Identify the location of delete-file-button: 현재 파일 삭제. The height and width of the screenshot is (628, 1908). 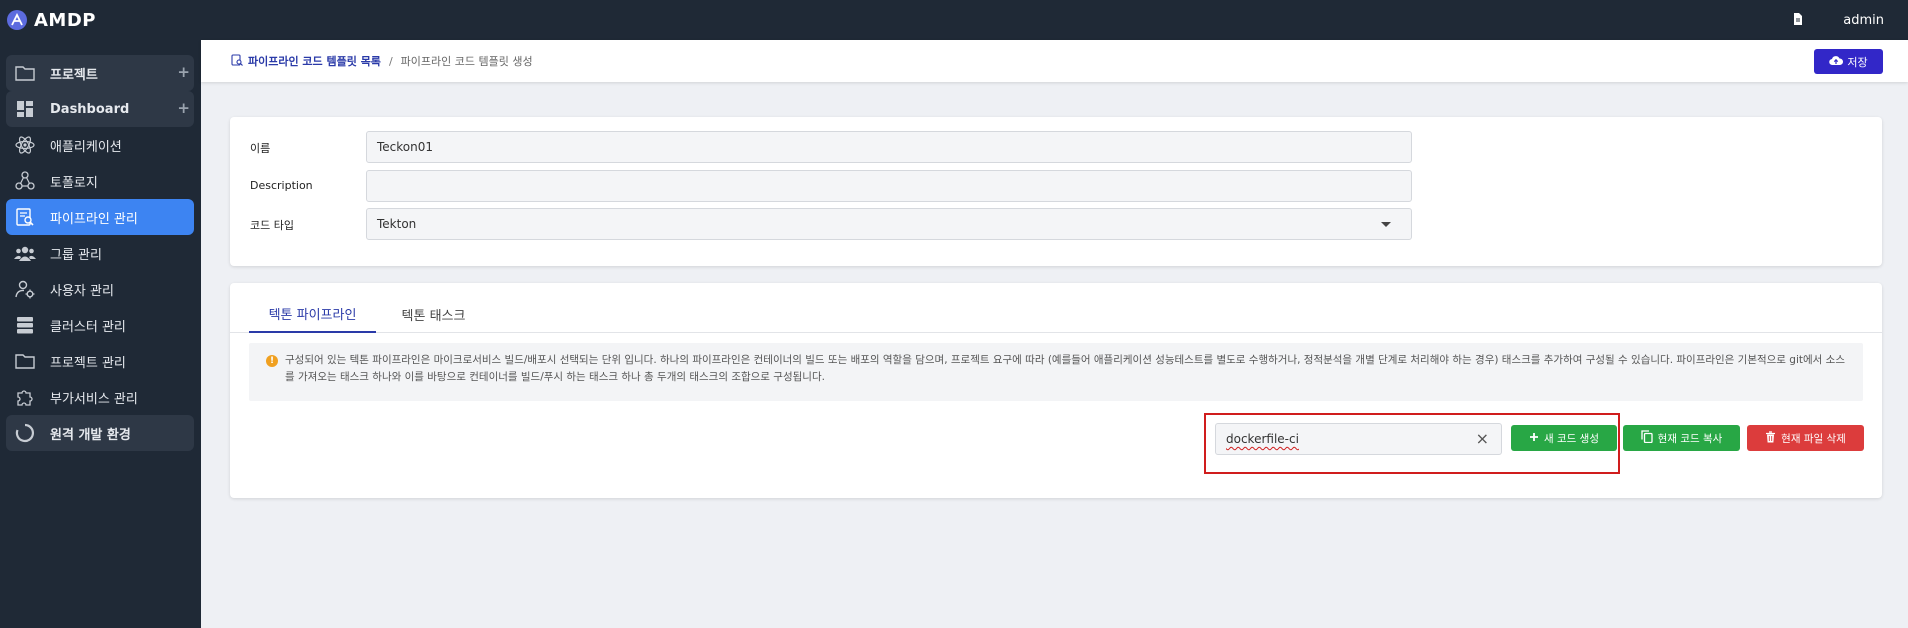
(1805, 438).